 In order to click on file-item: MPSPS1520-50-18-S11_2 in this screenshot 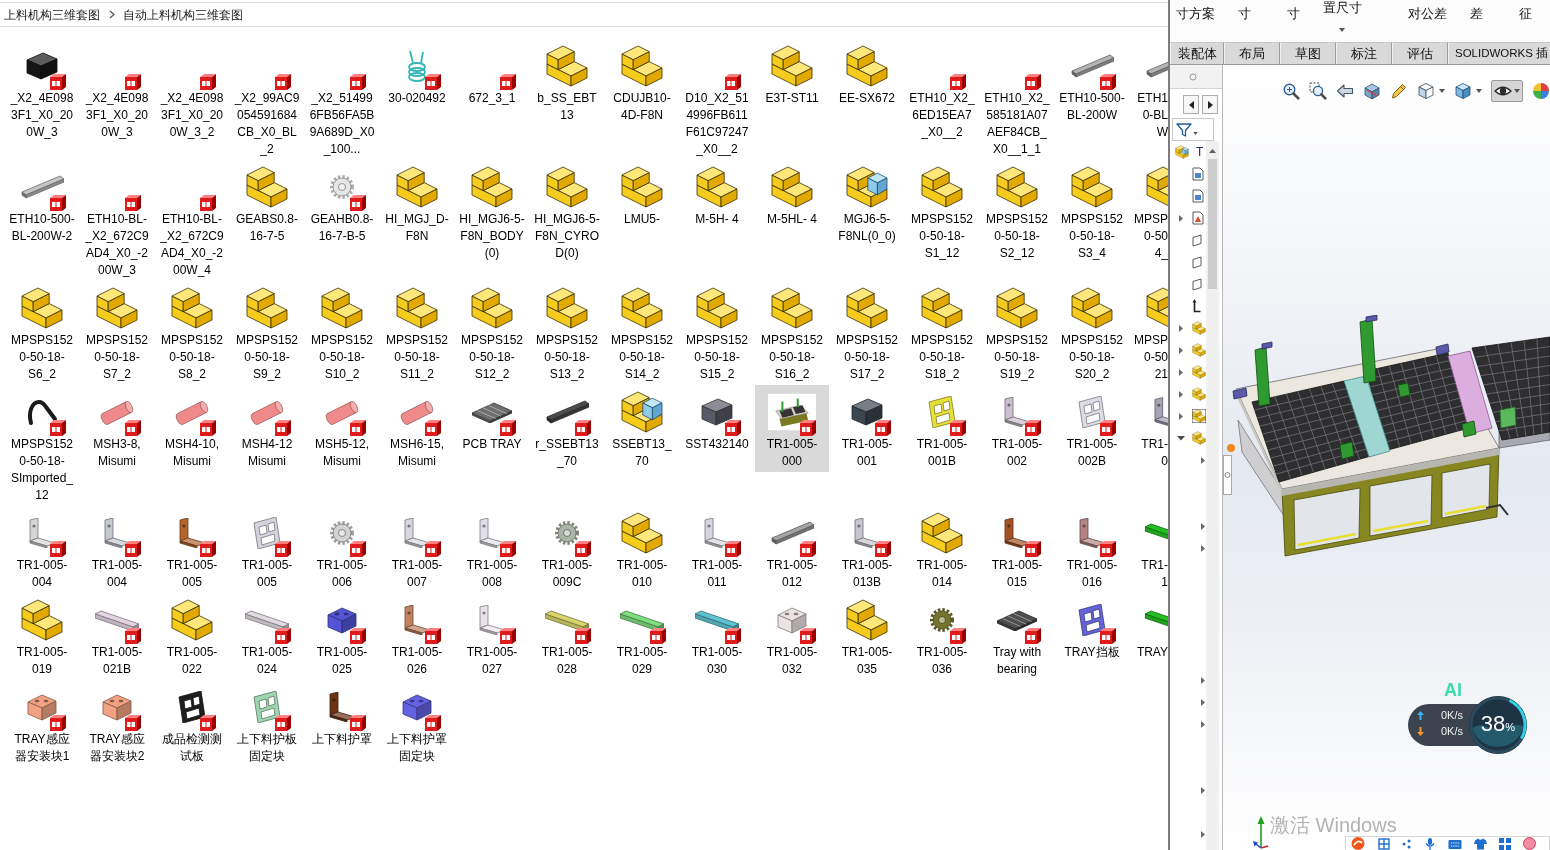, I will do `click(417, 333)`.